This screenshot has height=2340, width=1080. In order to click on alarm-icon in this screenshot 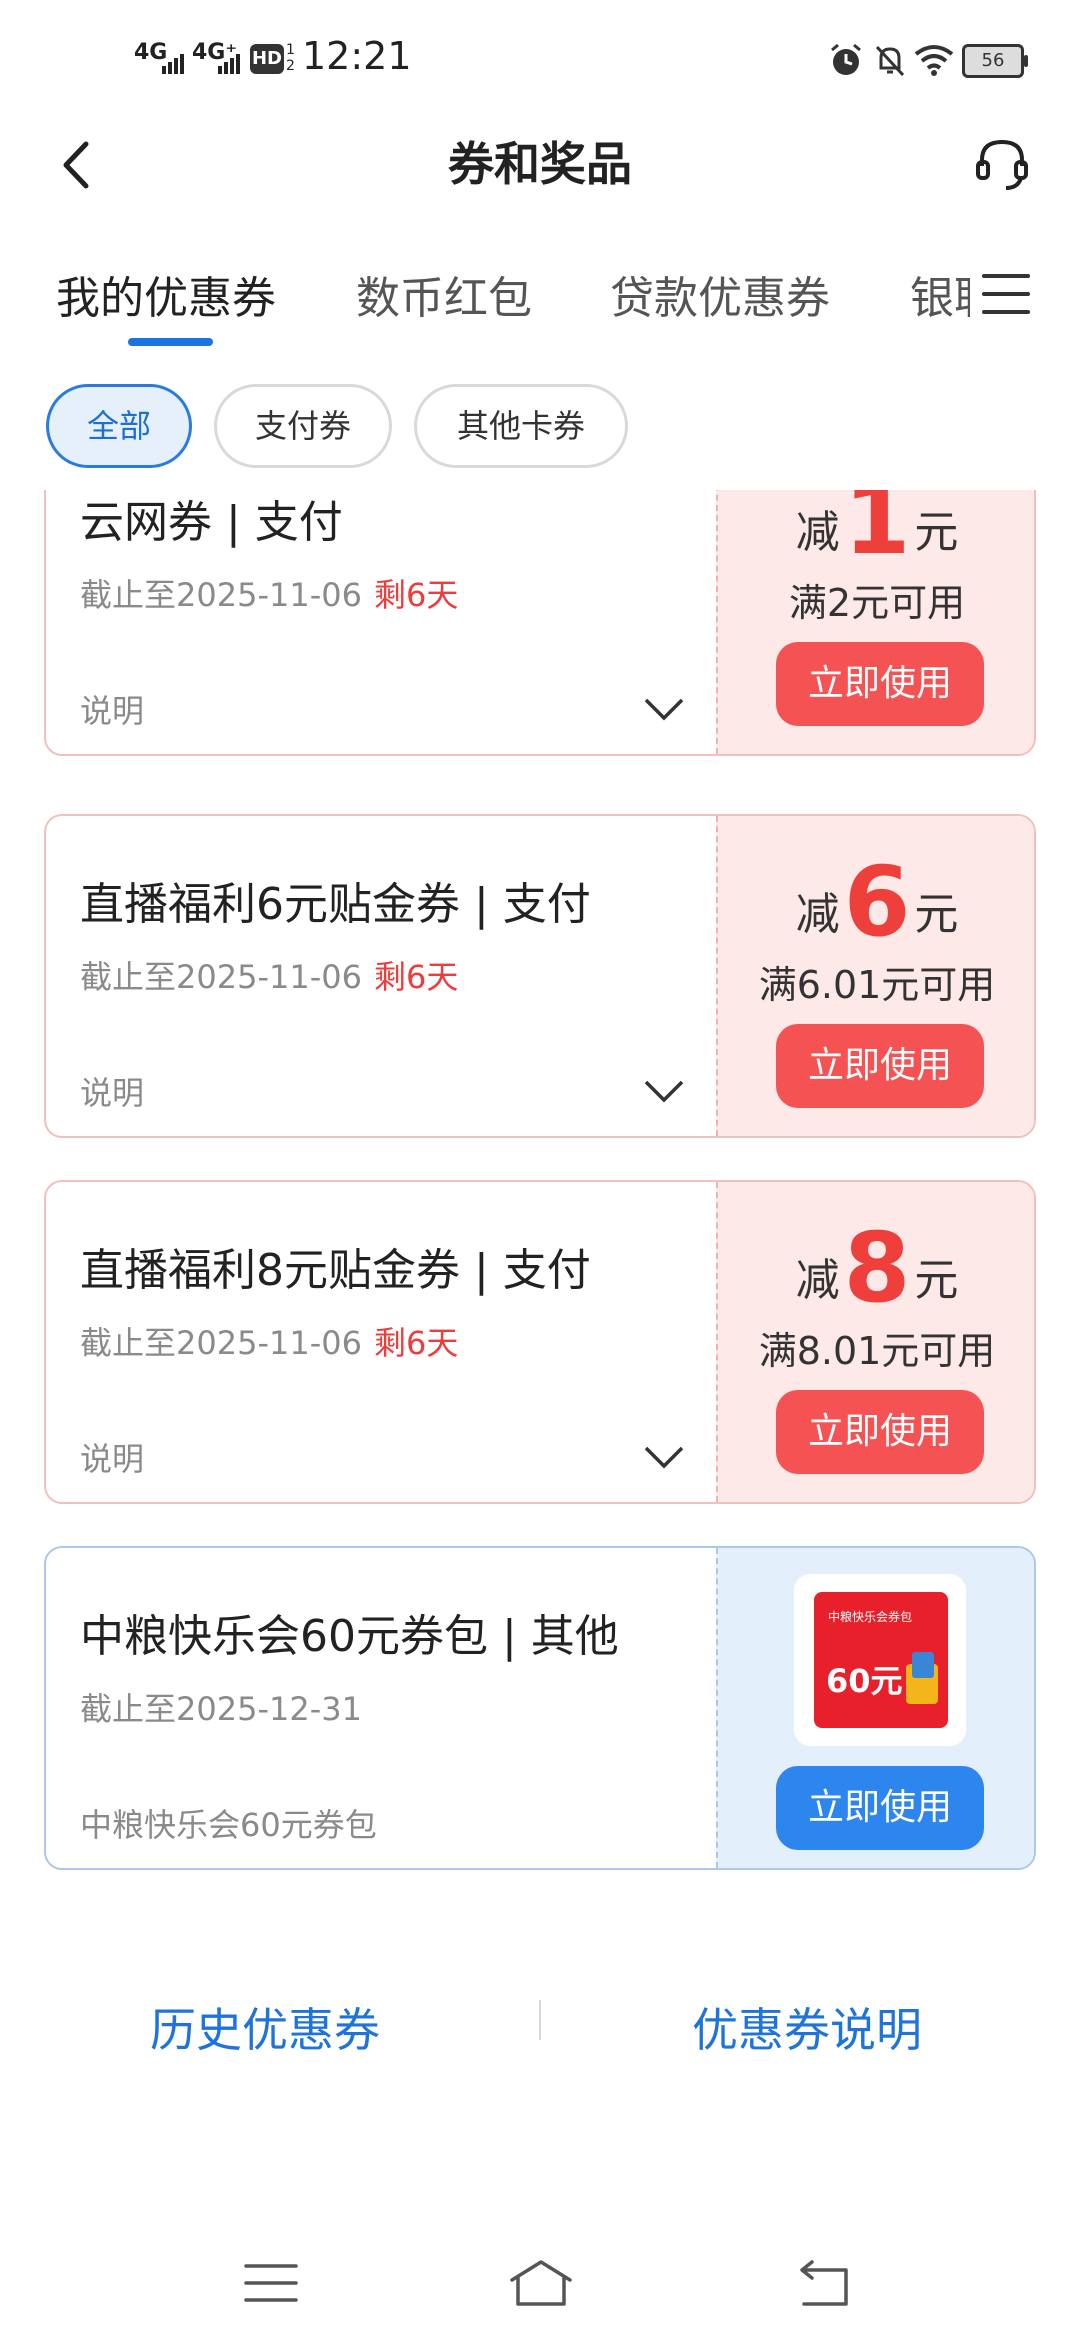, I will do `click(846, 59)`.